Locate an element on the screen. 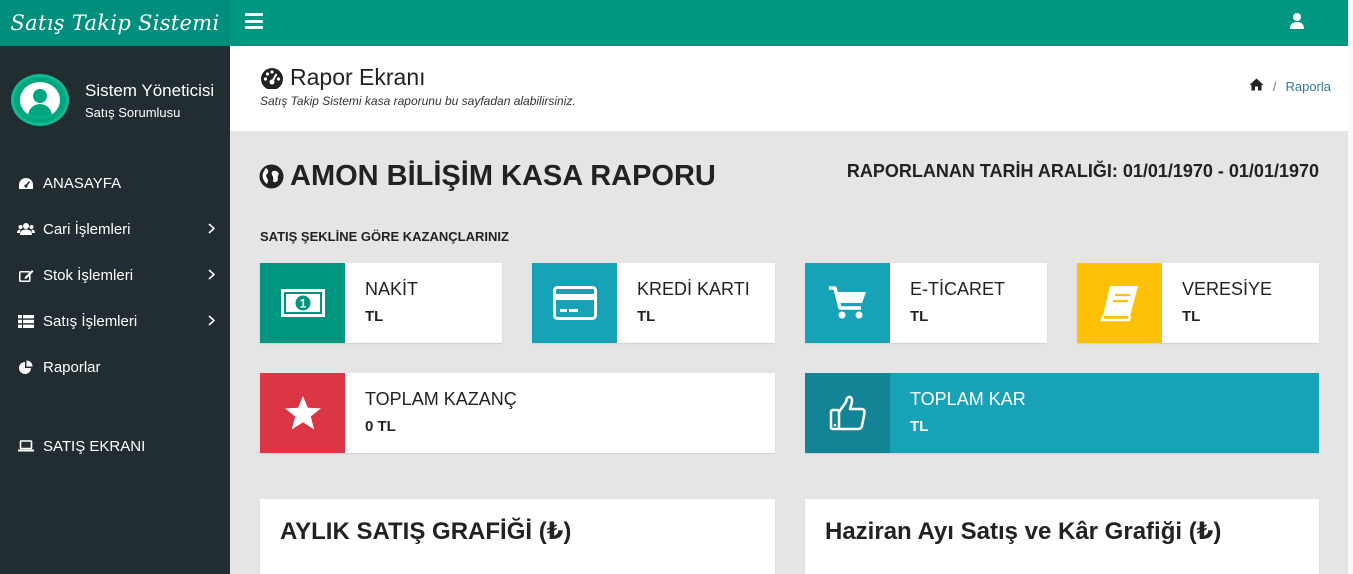 This screenshot has width=1353, height=574. info-box-veresiye: VERESİYE TL is located at coordinates (1198, 303).